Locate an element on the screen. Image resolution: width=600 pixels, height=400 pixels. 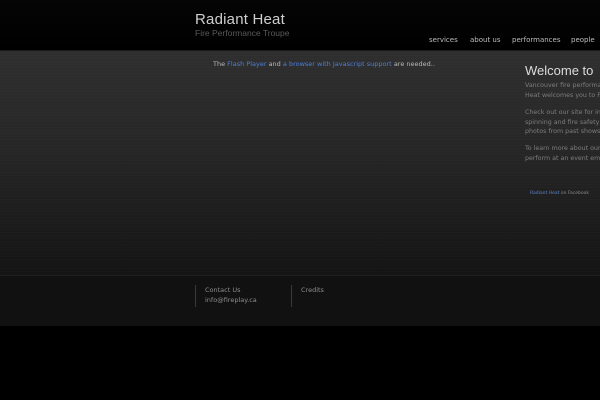
flash-notice-middle: and is located at coordinates (274, 64).